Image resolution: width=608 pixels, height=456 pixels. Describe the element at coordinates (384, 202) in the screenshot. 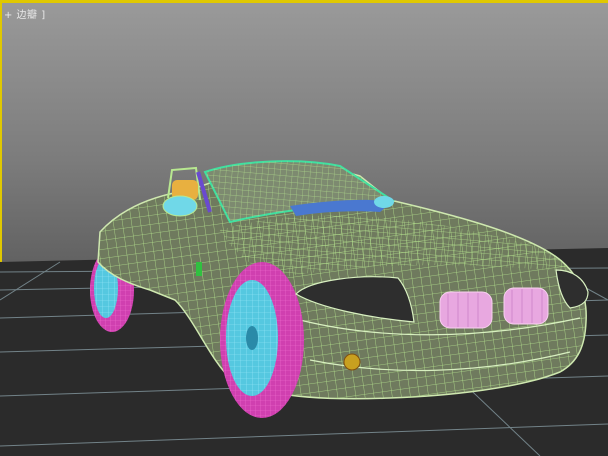

I see `right-mirror` at that location.